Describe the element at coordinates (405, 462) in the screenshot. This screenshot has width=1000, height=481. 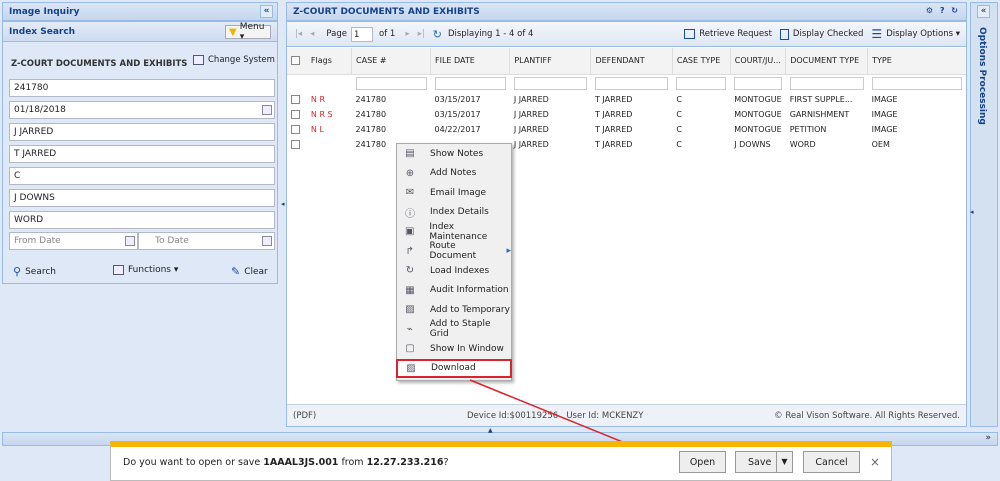
I see `download-host: 12.27.233.216` at that location.